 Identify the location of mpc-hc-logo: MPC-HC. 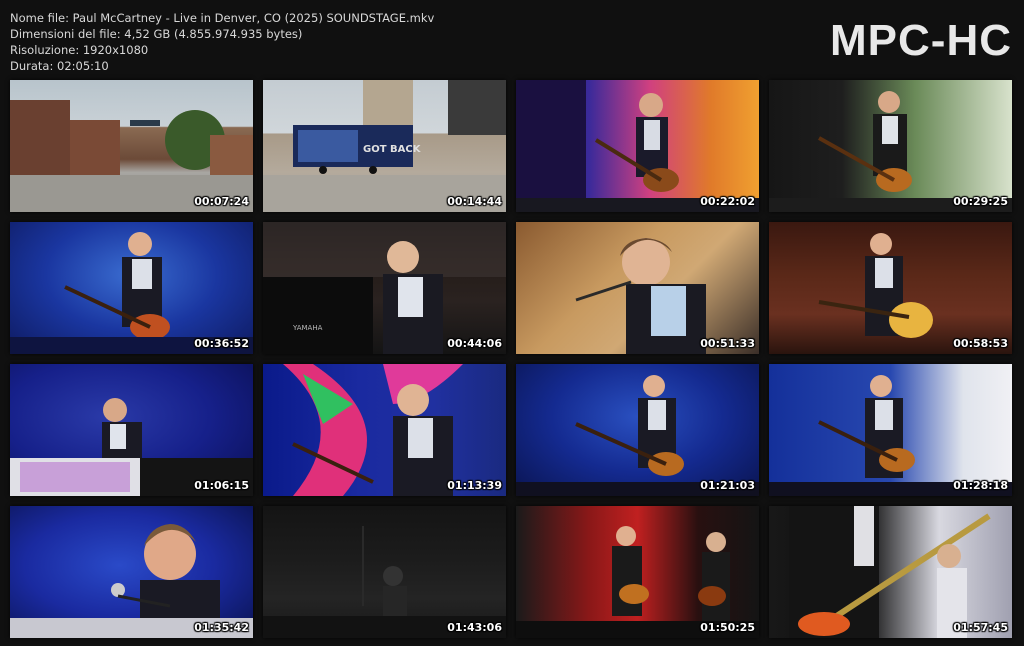
(921, 40).